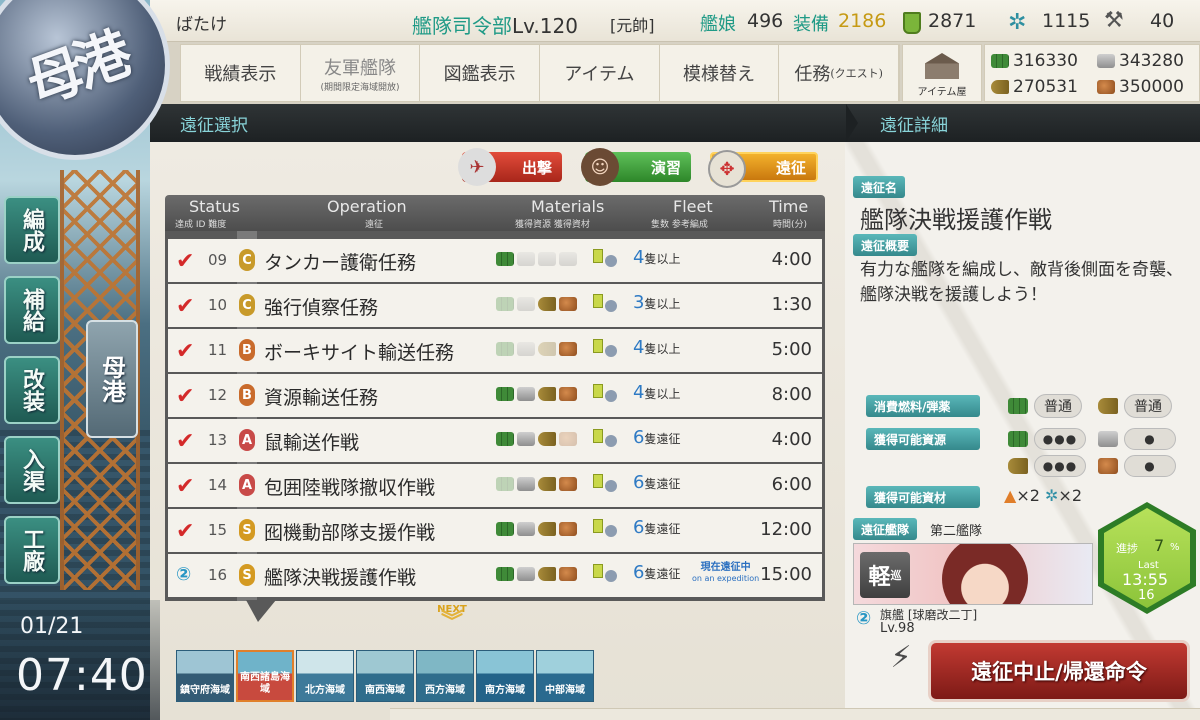  What do you see at coordinates (82, 675) in the screenshot?
I see `clock-time: 07:40` at bounding box center [82, 675].